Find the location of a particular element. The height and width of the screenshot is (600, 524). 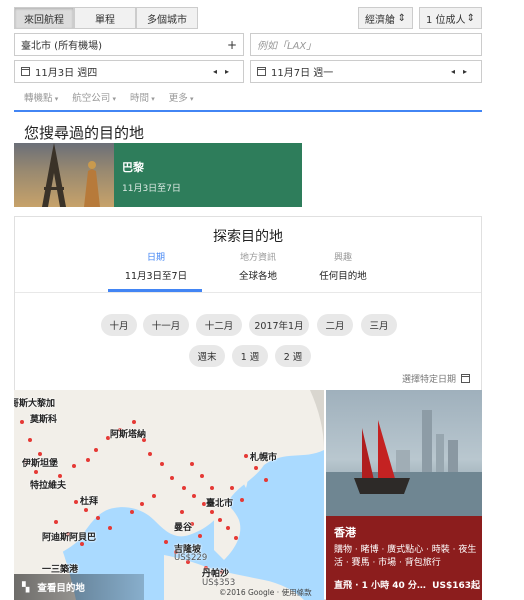

destination-field: 例如「LAX」 is located at coordinates (366, 44).